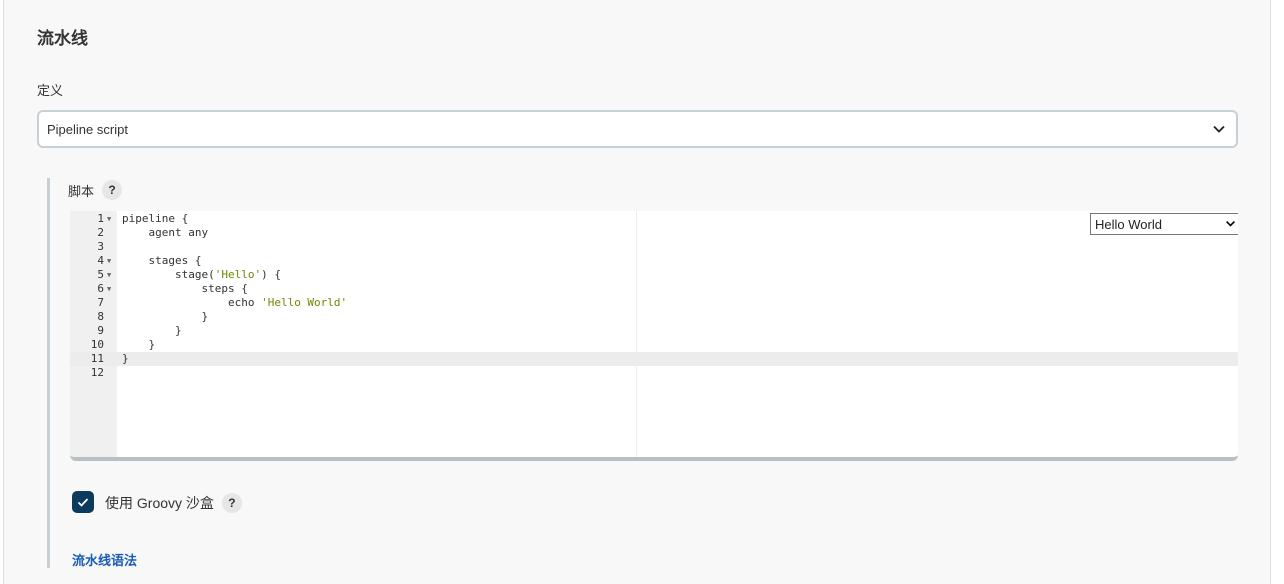 The image size is (1284, 584). What do you see at coordinates (100, 260) in the screenshot?
I see `line-number: 4` at bounding box center [100, 260].